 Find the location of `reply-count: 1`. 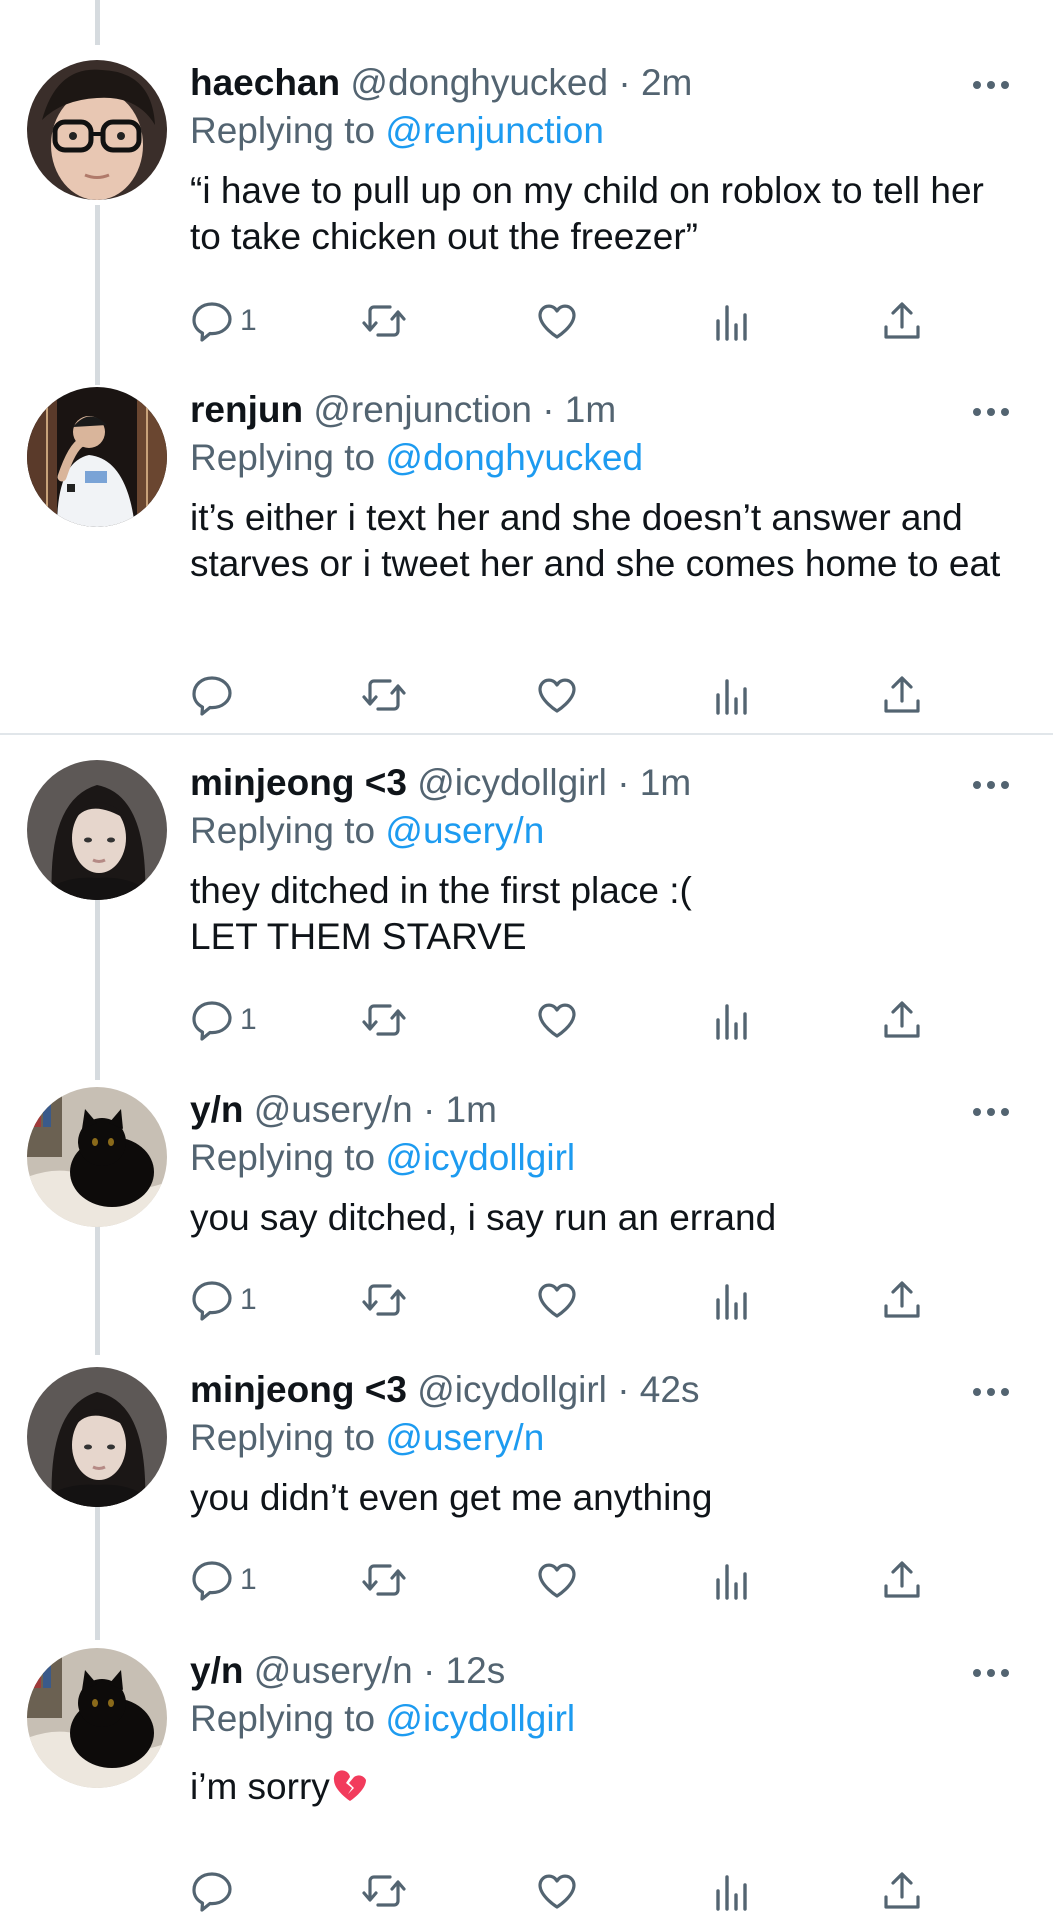

reply-count: 1 is located at coordinates (248, 1579).